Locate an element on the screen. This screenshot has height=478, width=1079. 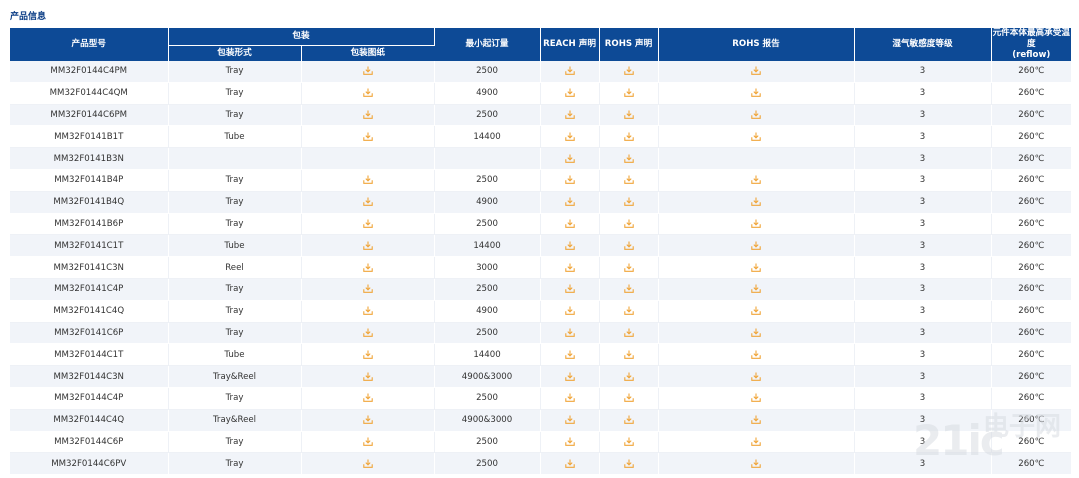
table-row: MM32F0141B3N 3 260℃ is located at coordinates (541, 158).